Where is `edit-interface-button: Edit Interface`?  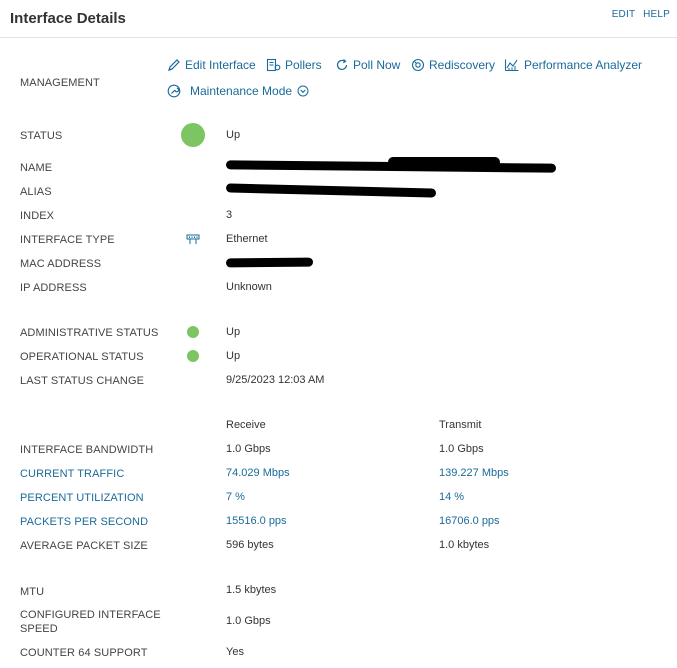 edit-interface-button: Edit Interface is located at coordinates (211, 65).